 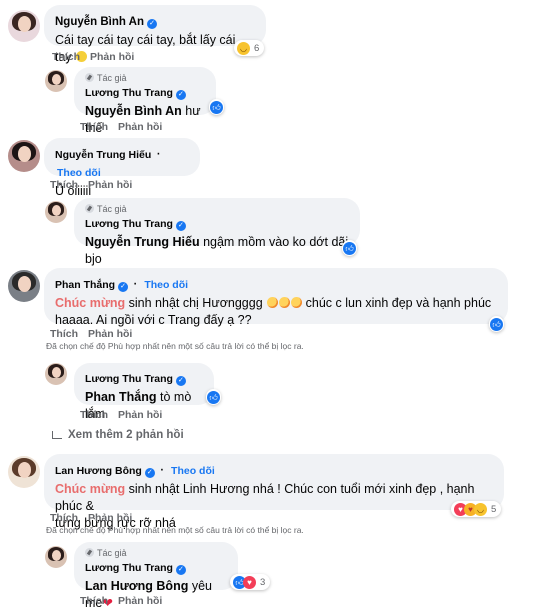 What do you see at coordinates (99, 22) in the screenshot?
I see `commenter-name: Nguyễn Bình An` at bounding box center [99, 22].